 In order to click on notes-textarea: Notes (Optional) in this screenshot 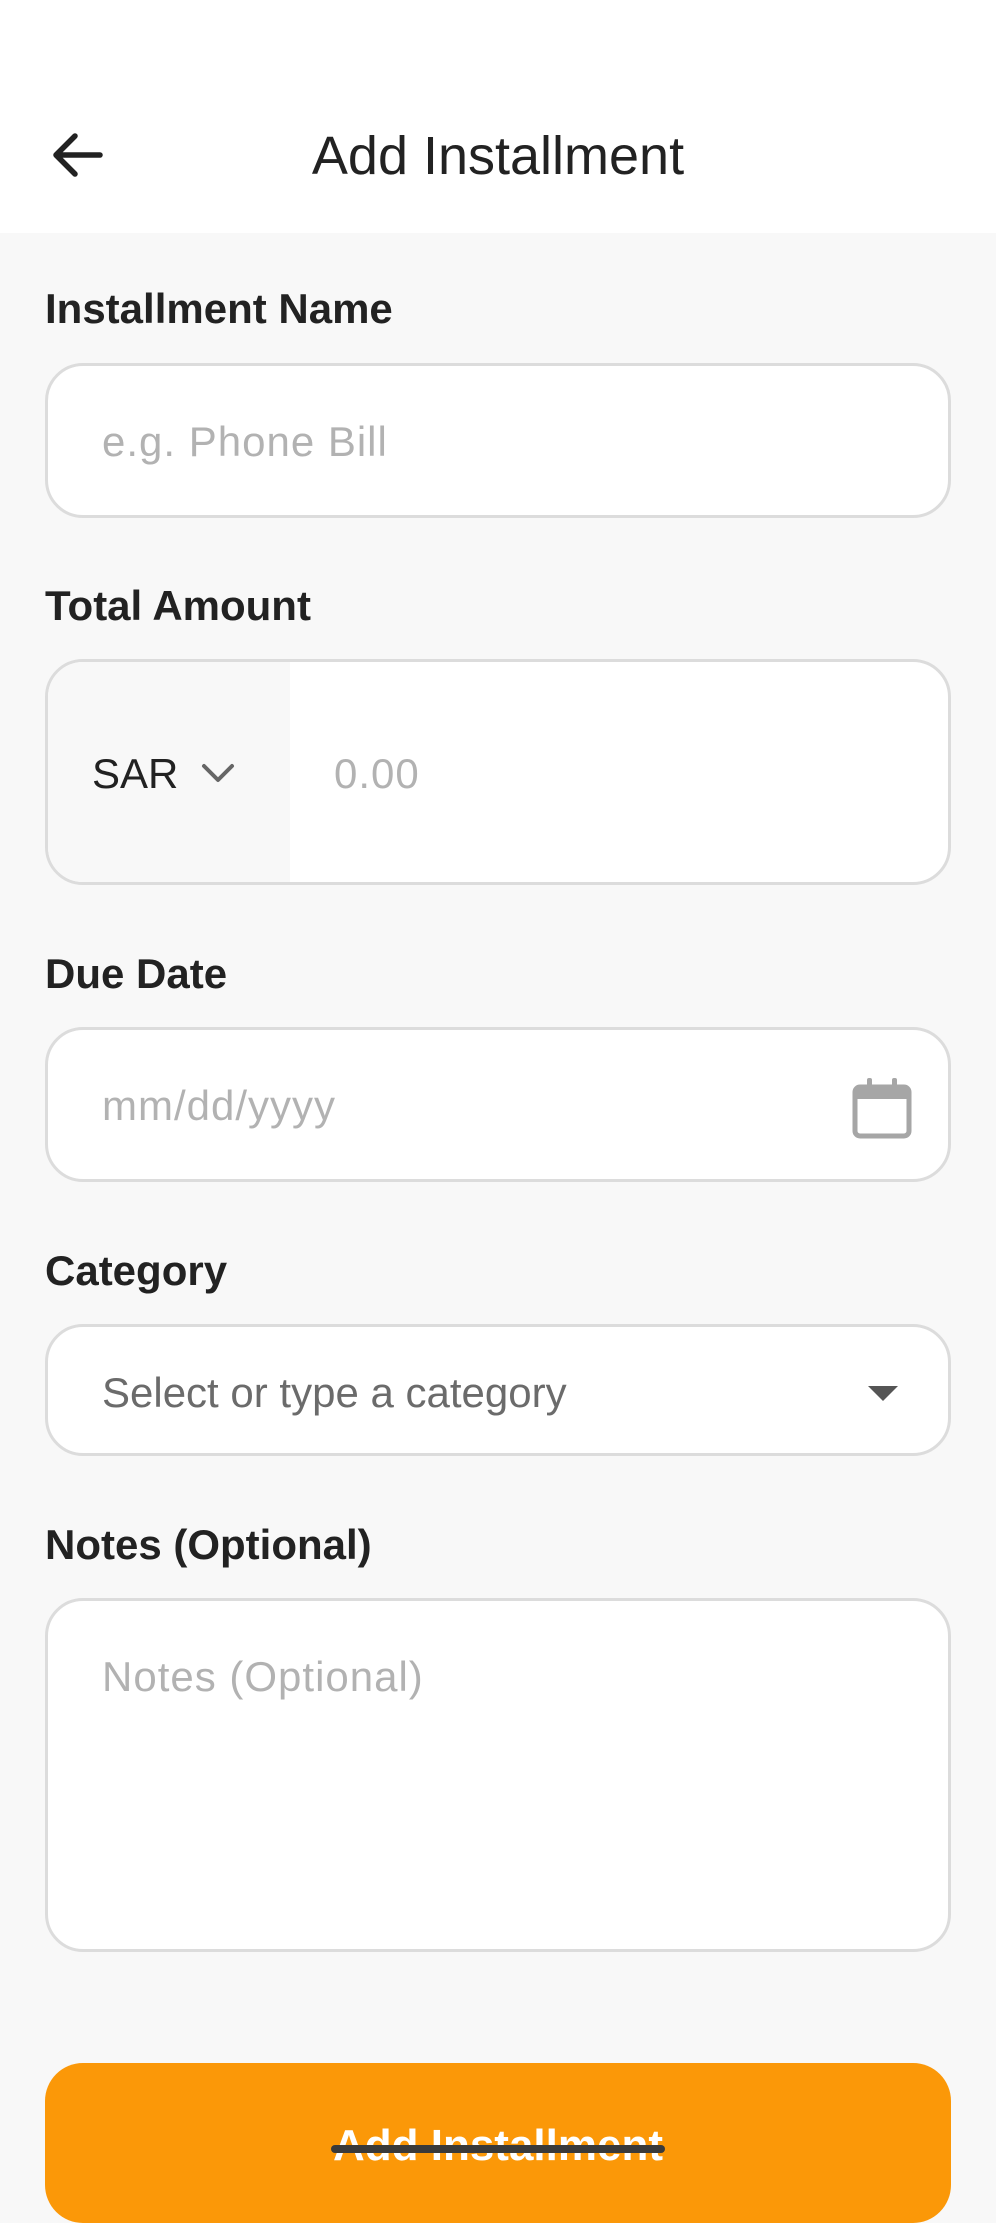, I will do `click(498, 1775)`.